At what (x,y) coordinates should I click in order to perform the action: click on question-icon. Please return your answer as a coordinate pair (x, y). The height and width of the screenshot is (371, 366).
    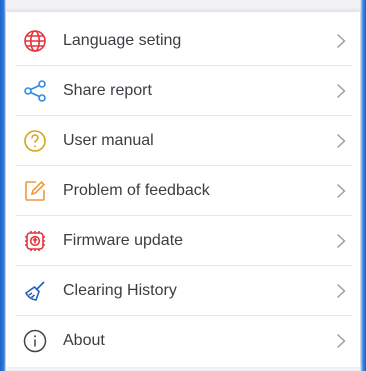
    Looking at the image, I should click on (35, 141).